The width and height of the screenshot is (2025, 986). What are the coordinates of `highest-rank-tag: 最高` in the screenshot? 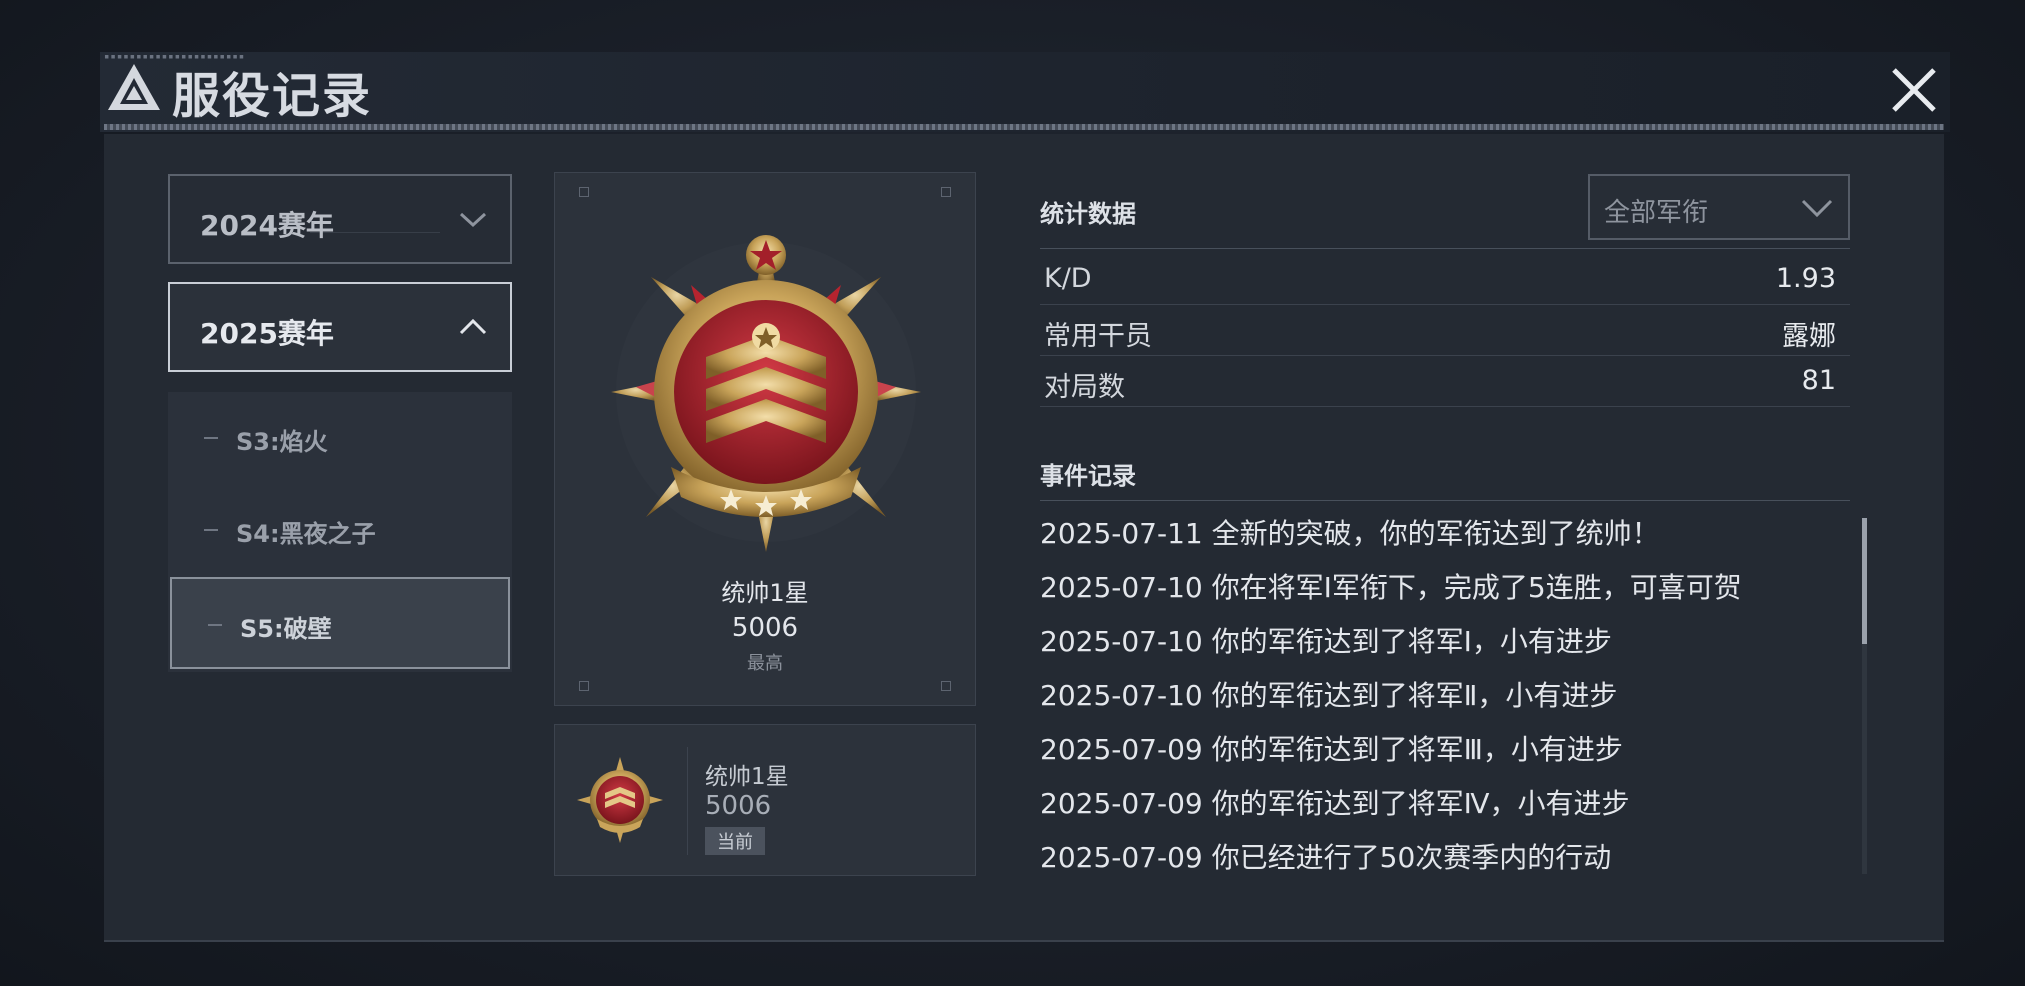 It's located at (765, 663).